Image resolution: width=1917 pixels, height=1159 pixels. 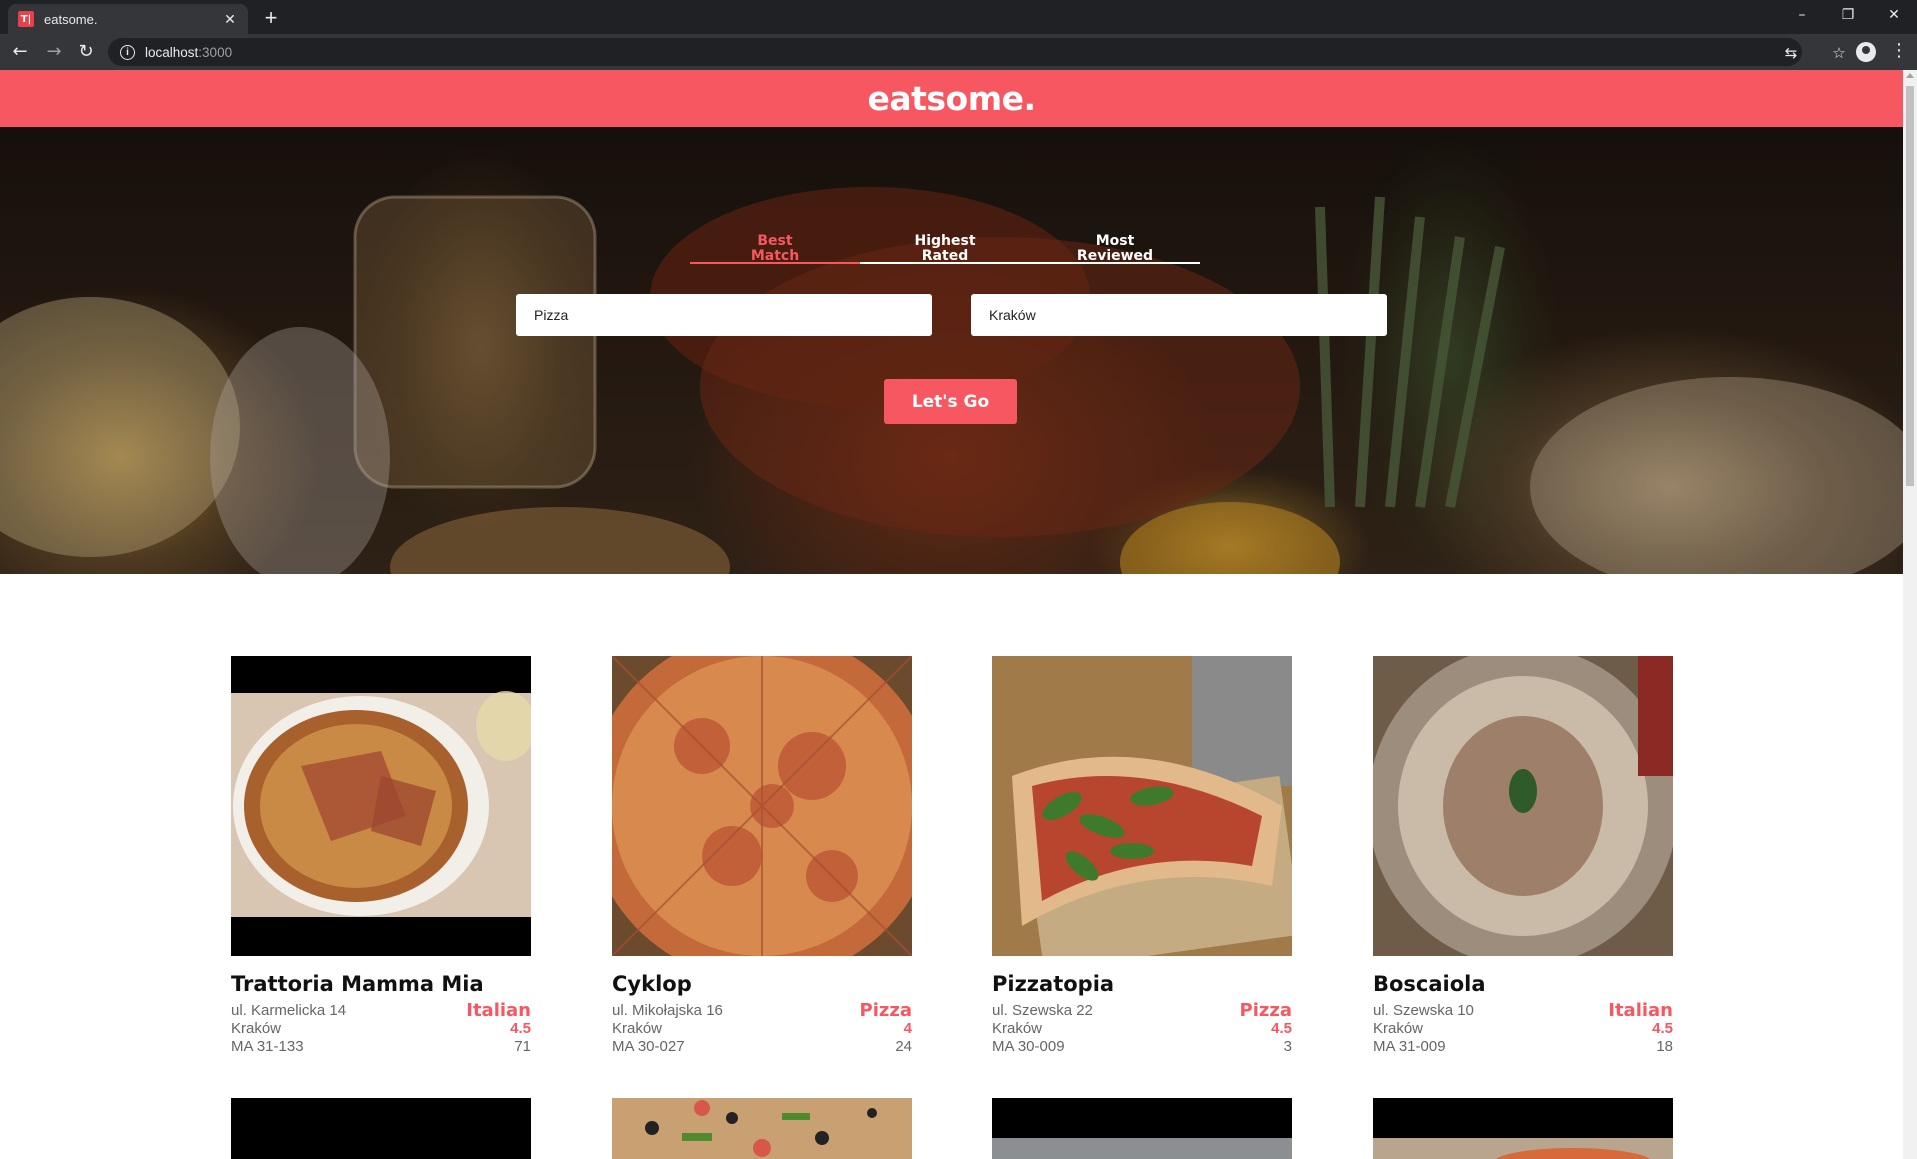 I want to click on business-review-count: 18, so click(x=1664, y=1046).